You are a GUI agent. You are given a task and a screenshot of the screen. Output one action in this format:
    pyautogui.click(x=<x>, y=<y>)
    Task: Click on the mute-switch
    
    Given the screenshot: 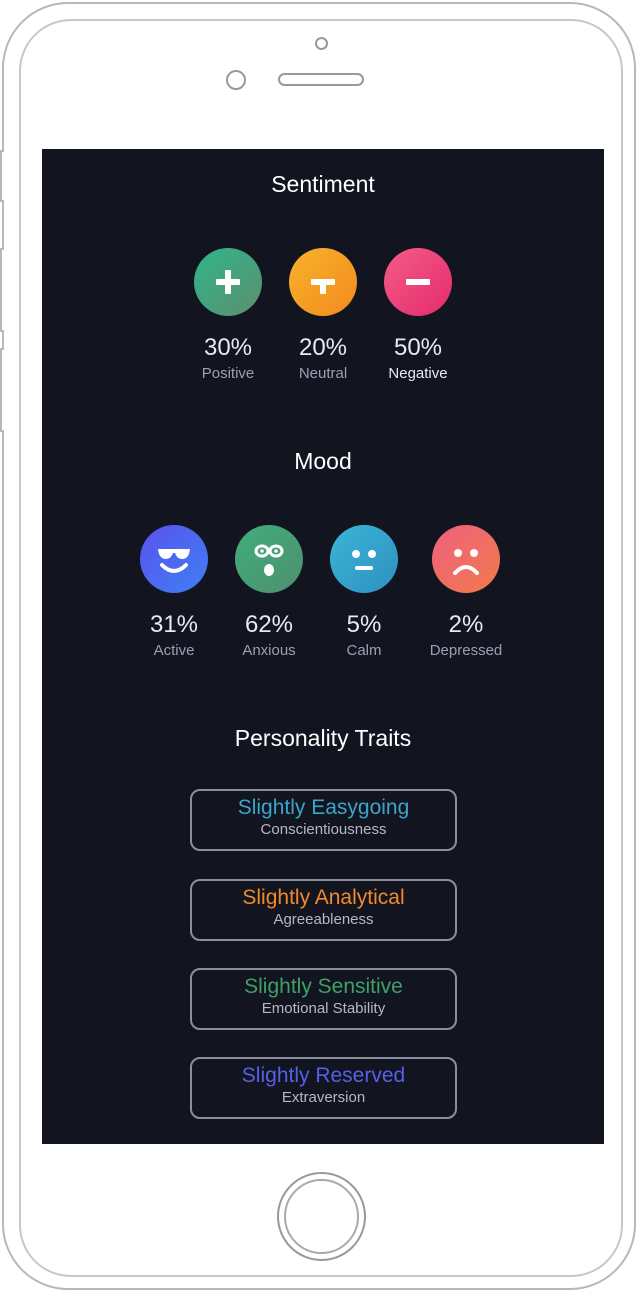 What is the action you would take?
    pyautogui.click(x=2, y=176)
    